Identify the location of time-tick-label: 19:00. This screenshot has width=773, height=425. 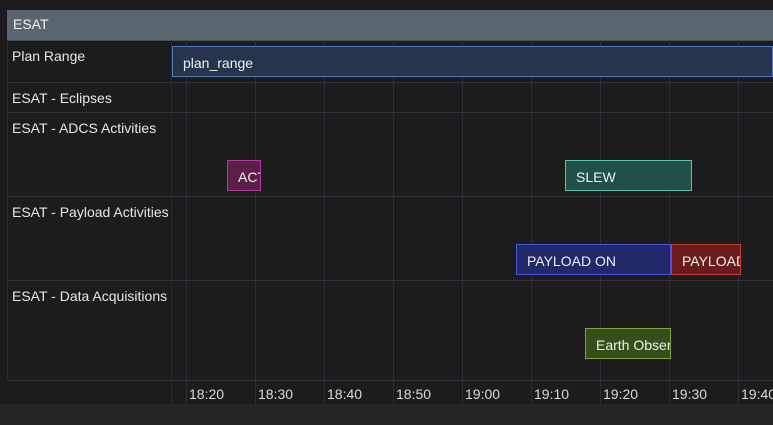
(483, 394).